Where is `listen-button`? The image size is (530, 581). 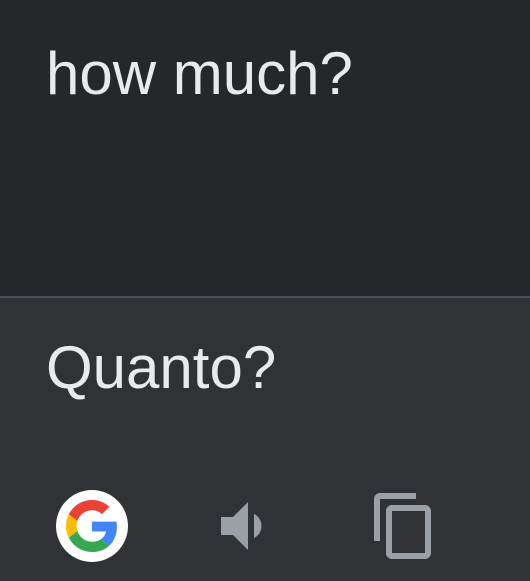 listen-button is located at coordinates (248, 526).